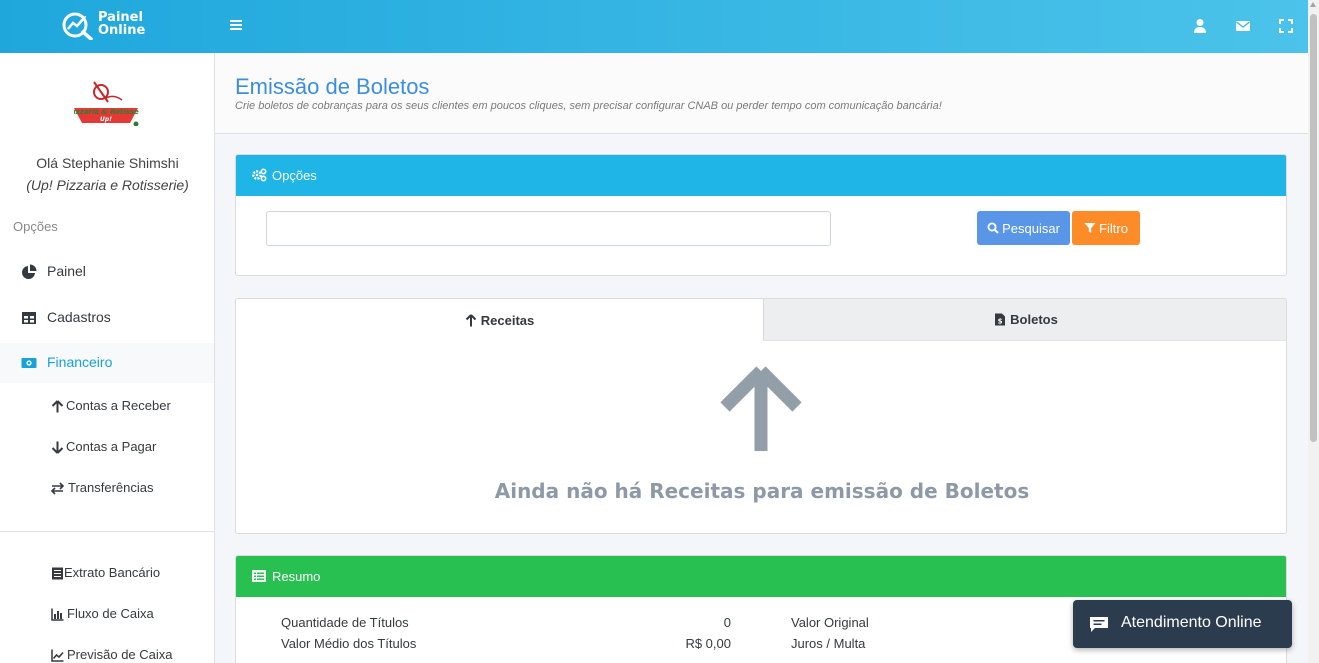  What do you see at coordinates (35, 226) in the screenshot?
I see `sidebar-section-label: Opções` at bounding box center [35, 226].